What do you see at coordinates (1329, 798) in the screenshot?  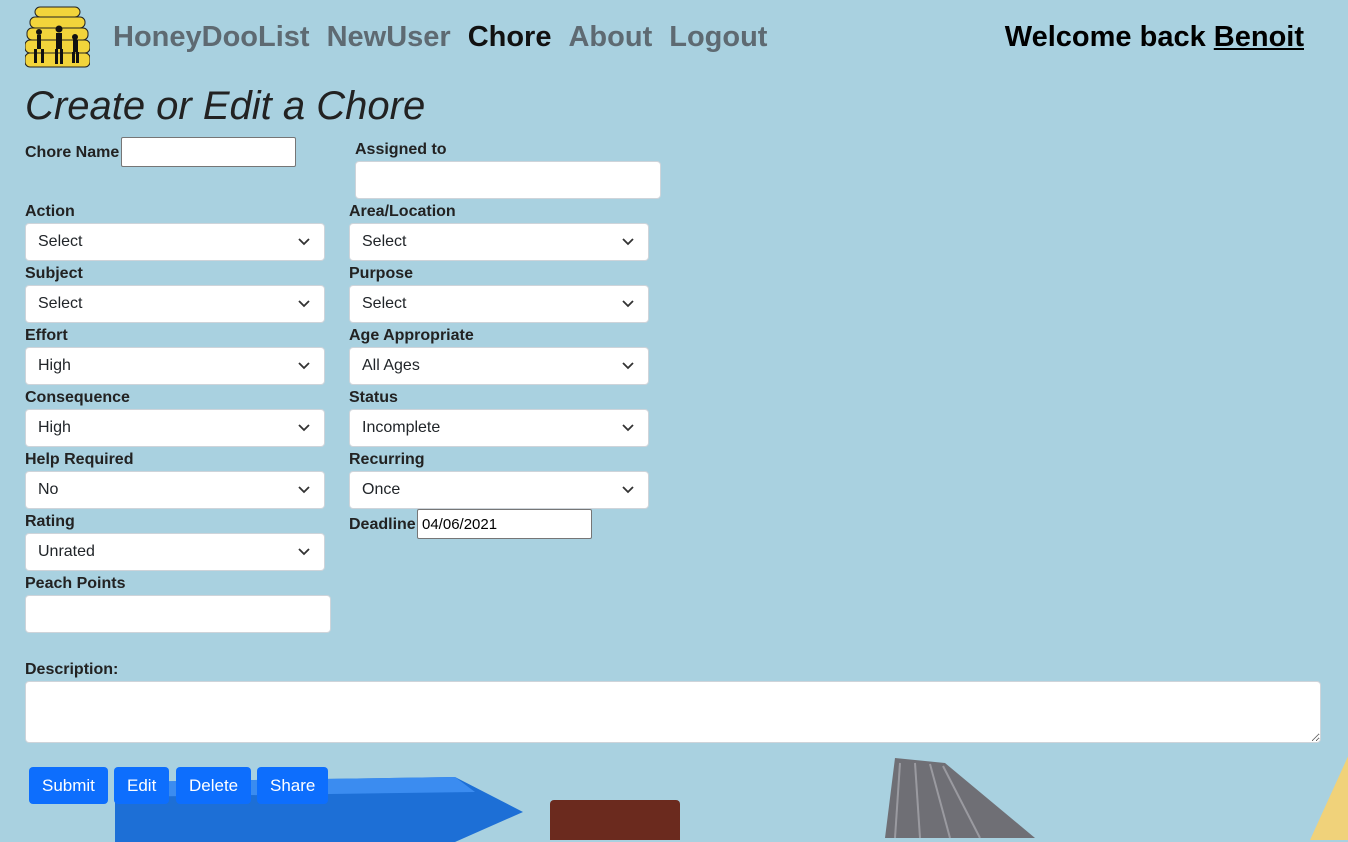 I see `corner-decoration` at bounding box center [1329, 798].